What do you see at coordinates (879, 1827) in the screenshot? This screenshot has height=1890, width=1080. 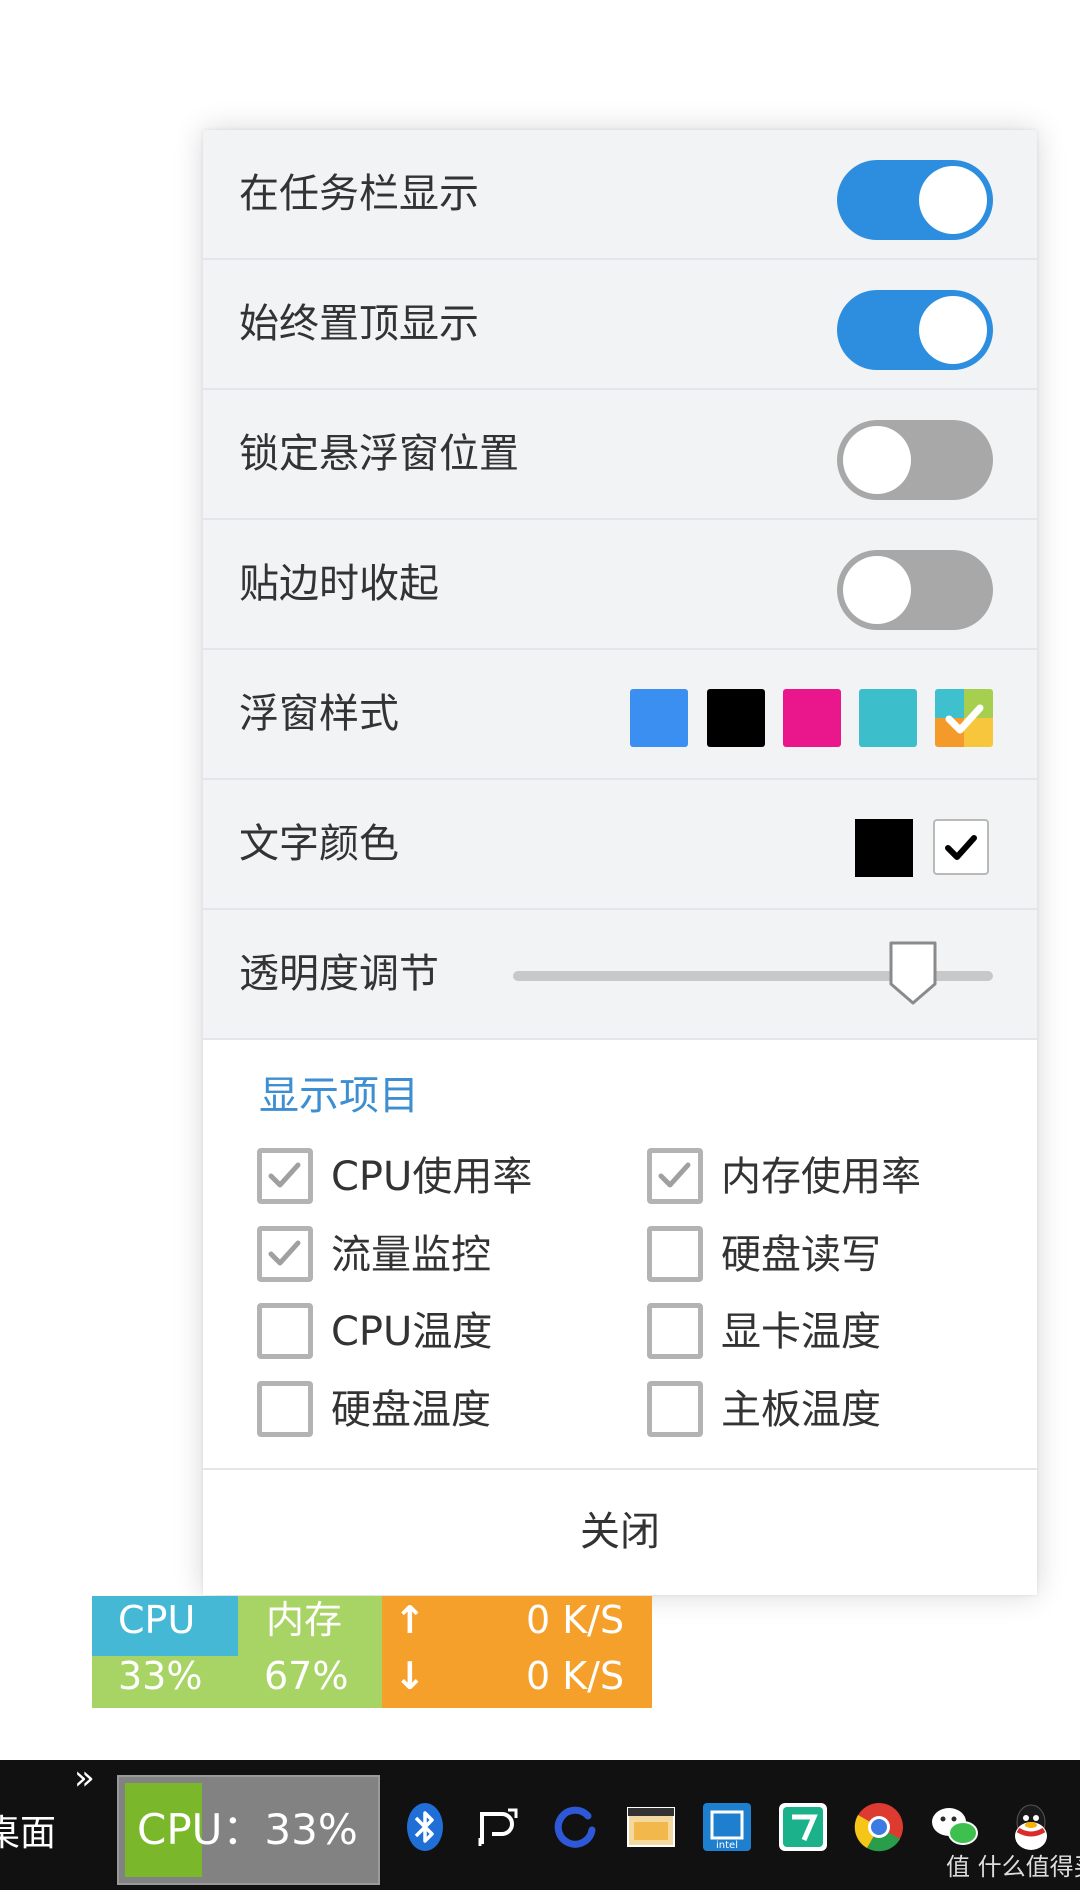 I see `chrome-icon` at bounding box center [879, 1827].